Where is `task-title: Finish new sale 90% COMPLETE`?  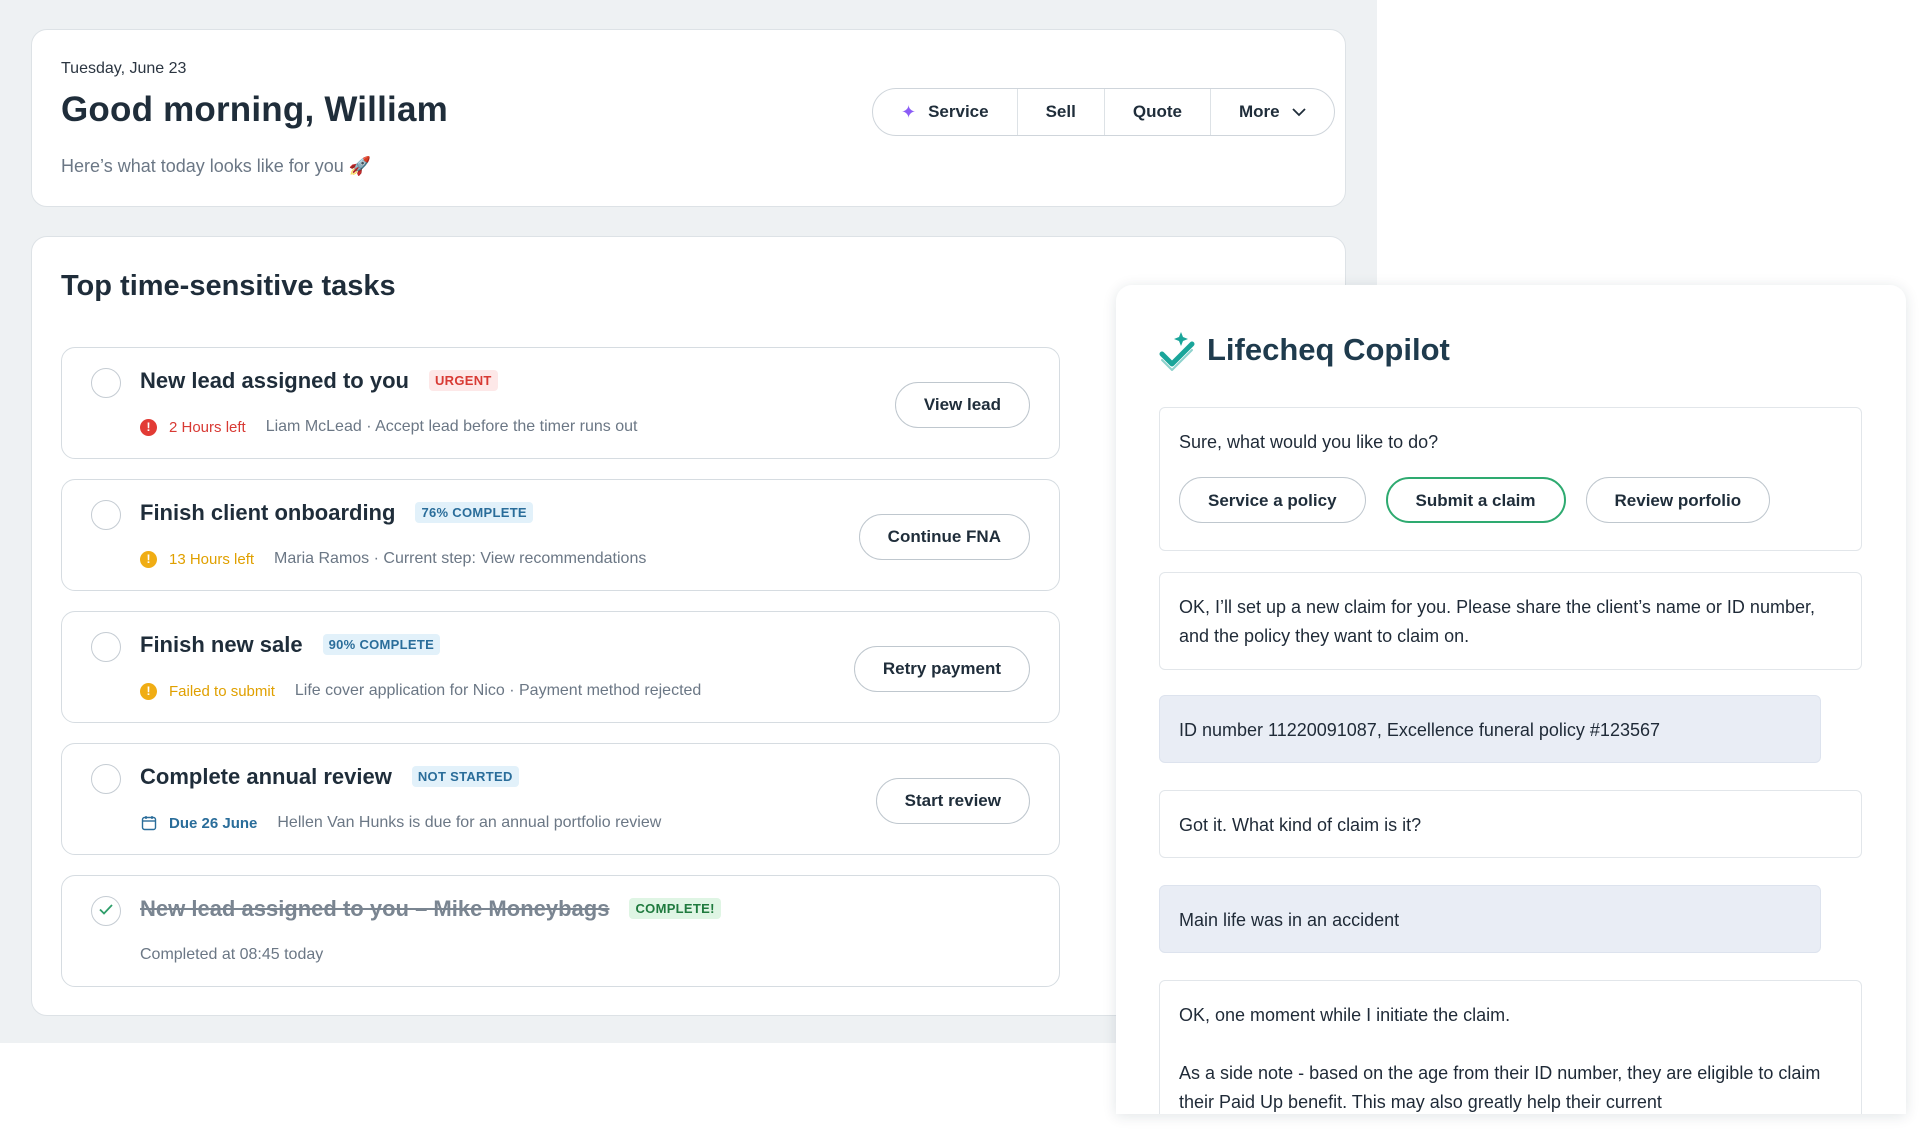
task-title: Finish new sale 90% COMPLETE is located at coordinates (290, 645).